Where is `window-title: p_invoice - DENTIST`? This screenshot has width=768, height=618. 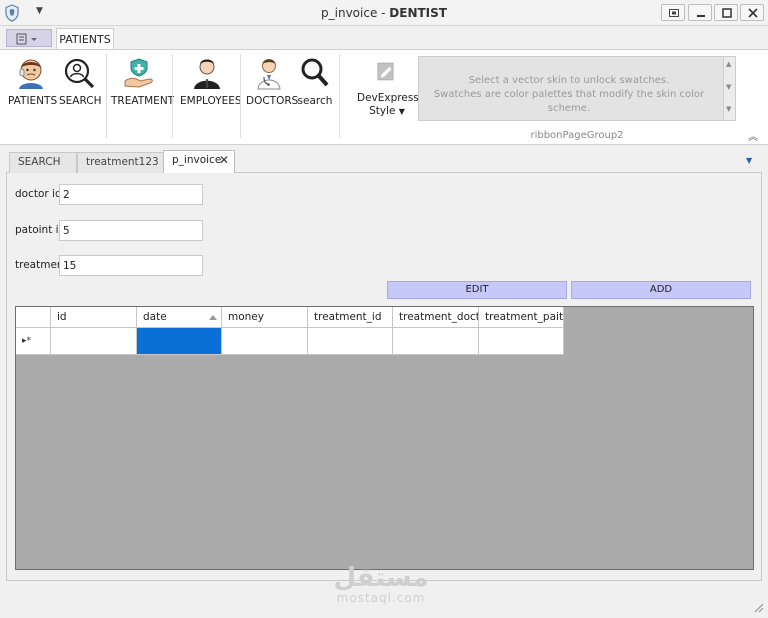
window-title: p_invoice - DENTIST is located at coordinates (384, 13).